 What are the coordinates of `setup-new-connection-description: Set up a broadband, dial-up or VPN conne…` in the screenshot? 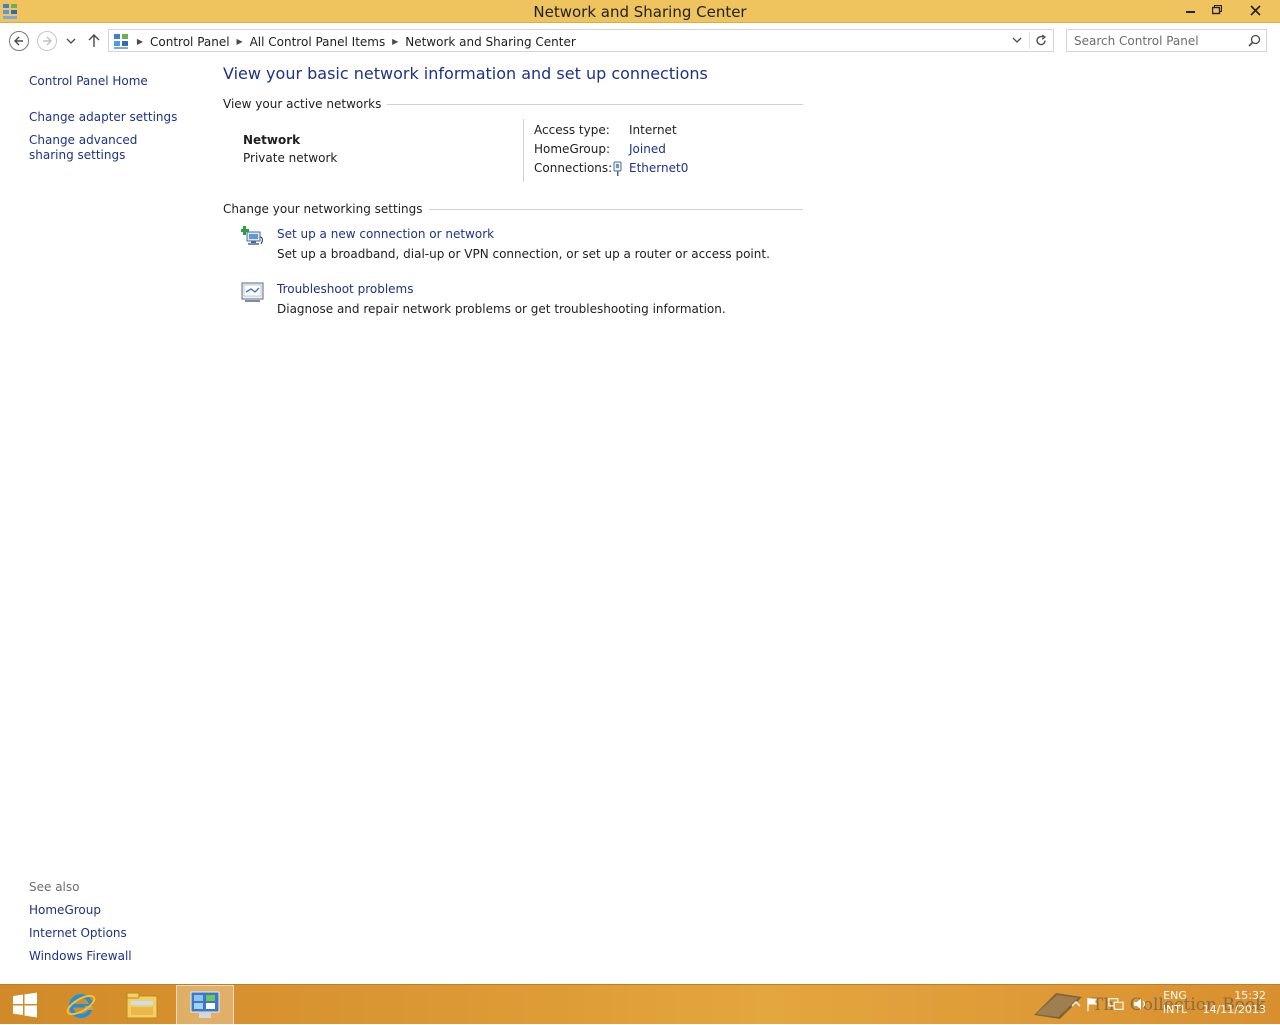 It's located at (523, 254).